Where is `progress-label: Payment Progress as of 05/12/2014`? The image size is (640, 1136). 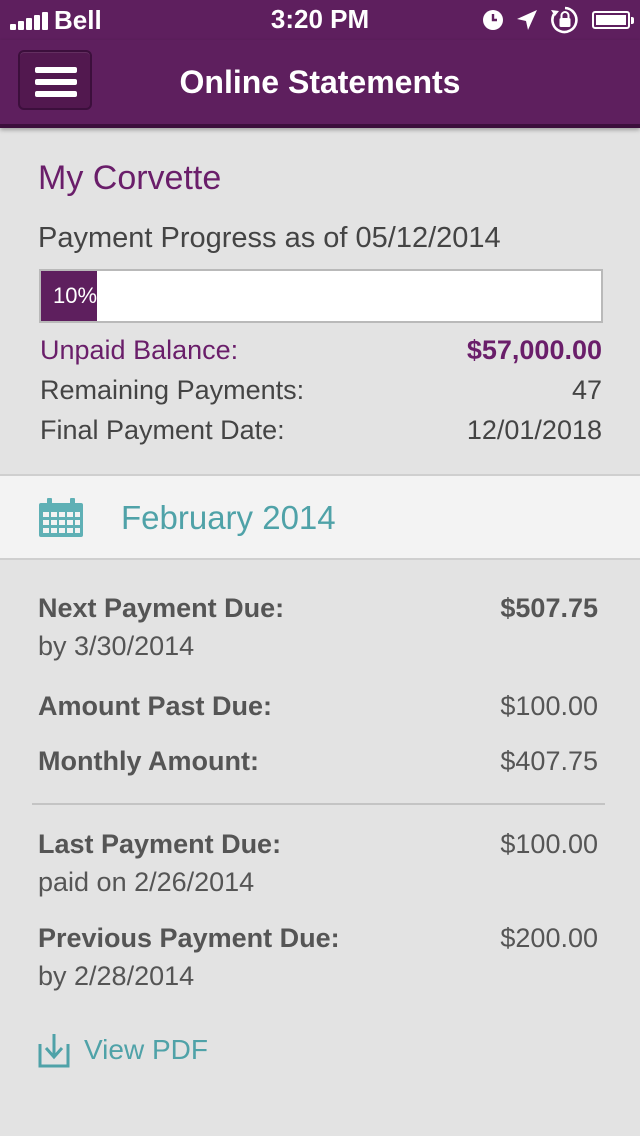 progress-label: Payment Progress as of 05/12/2014 is located at coordinates (269, 238).